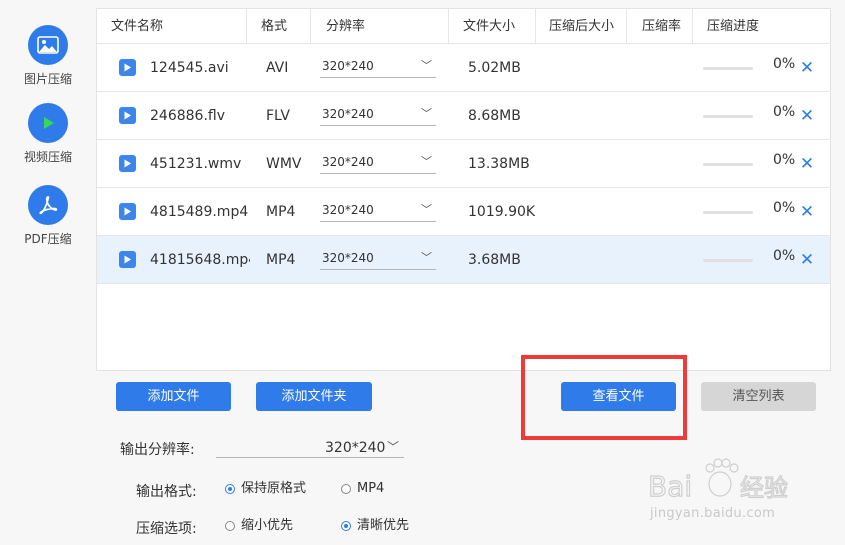  What do you see at coordinates (764, 488) in the screenshot?
I see `svg-text: 经验` at bounding box center [764, 488].